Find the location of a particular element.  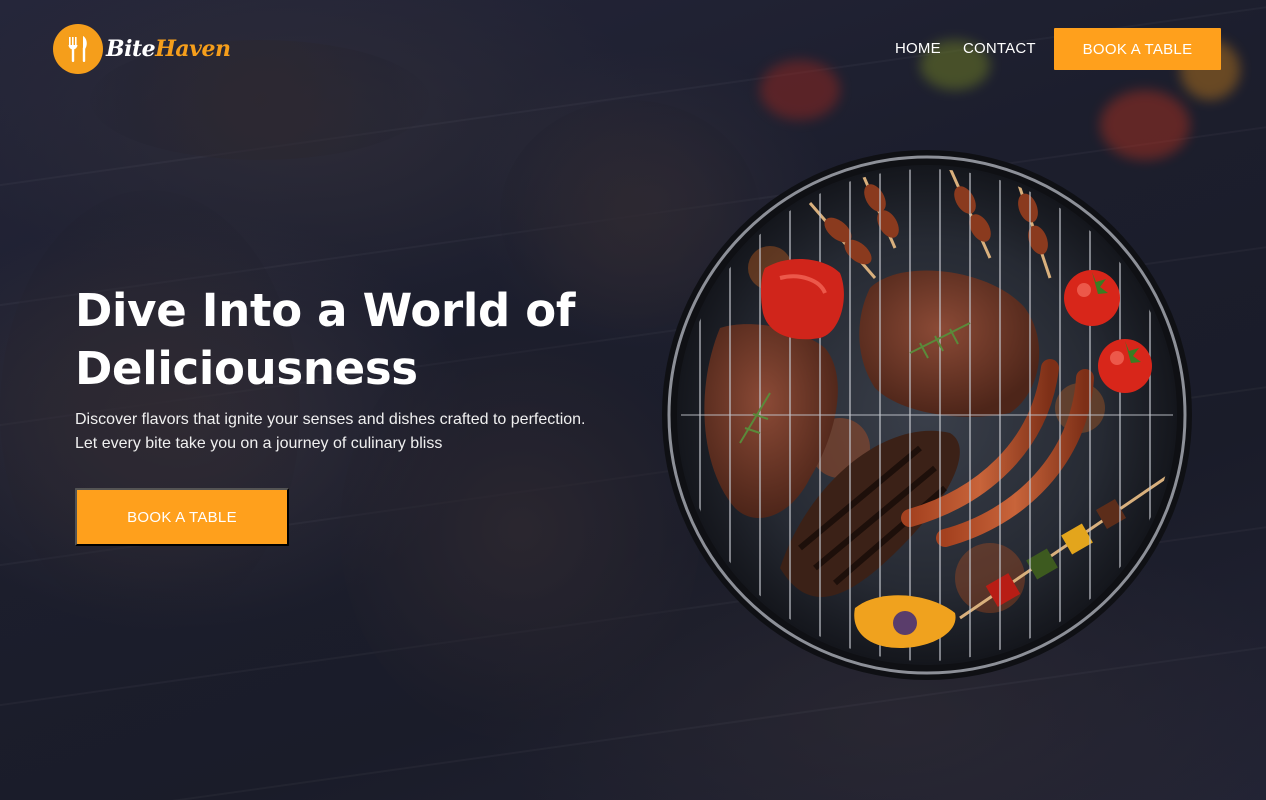

logo: BiteHaven is located at coordinates (142, 49).